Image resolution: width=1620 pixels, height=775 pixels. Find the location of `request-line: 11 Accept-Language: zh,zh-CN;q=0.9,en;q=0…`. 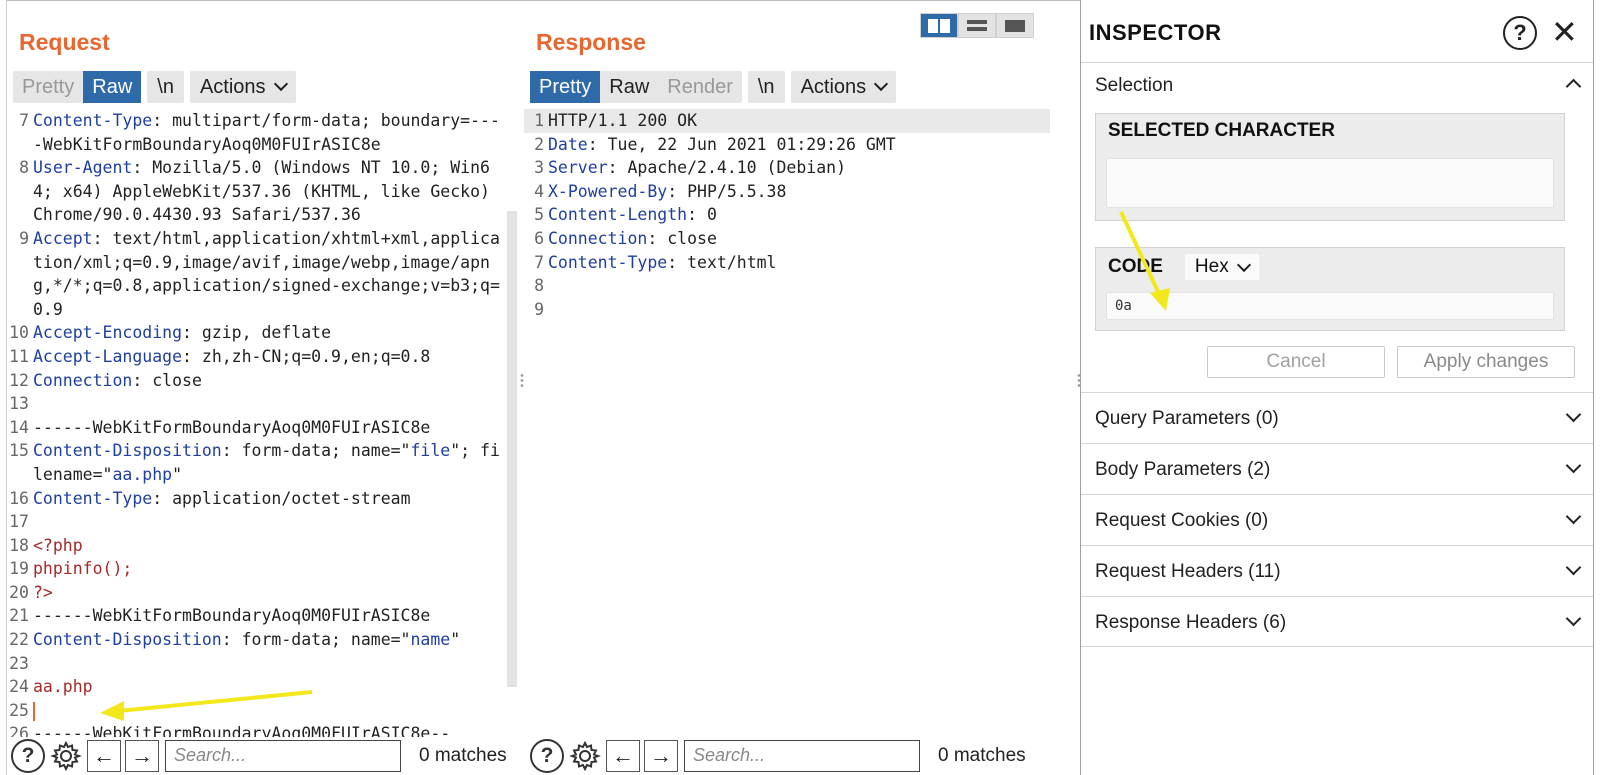

request-line: 11 Accept-Language: zh,zh-CN;q=0.9,en;q=0… is located at coordinates (259, 357).